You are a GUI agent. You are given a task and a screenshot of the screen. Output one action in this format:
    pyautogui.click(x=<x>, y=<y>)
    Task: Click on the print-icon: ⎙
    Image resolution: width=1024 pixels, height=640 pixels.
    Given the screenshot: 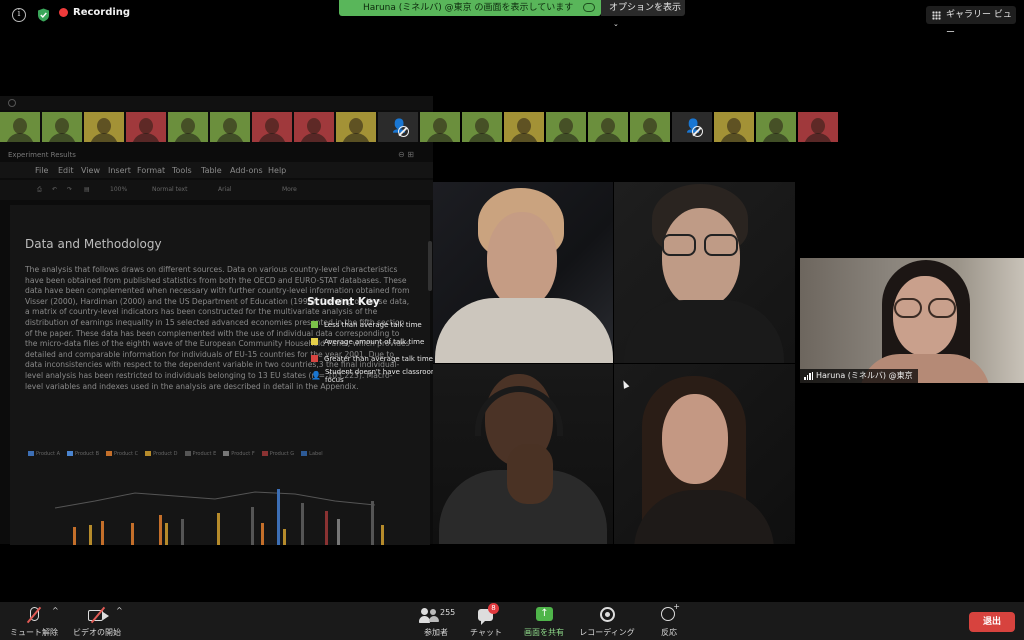 What is the action you would take?
    pyautogui.click(x=39, y=190)
    